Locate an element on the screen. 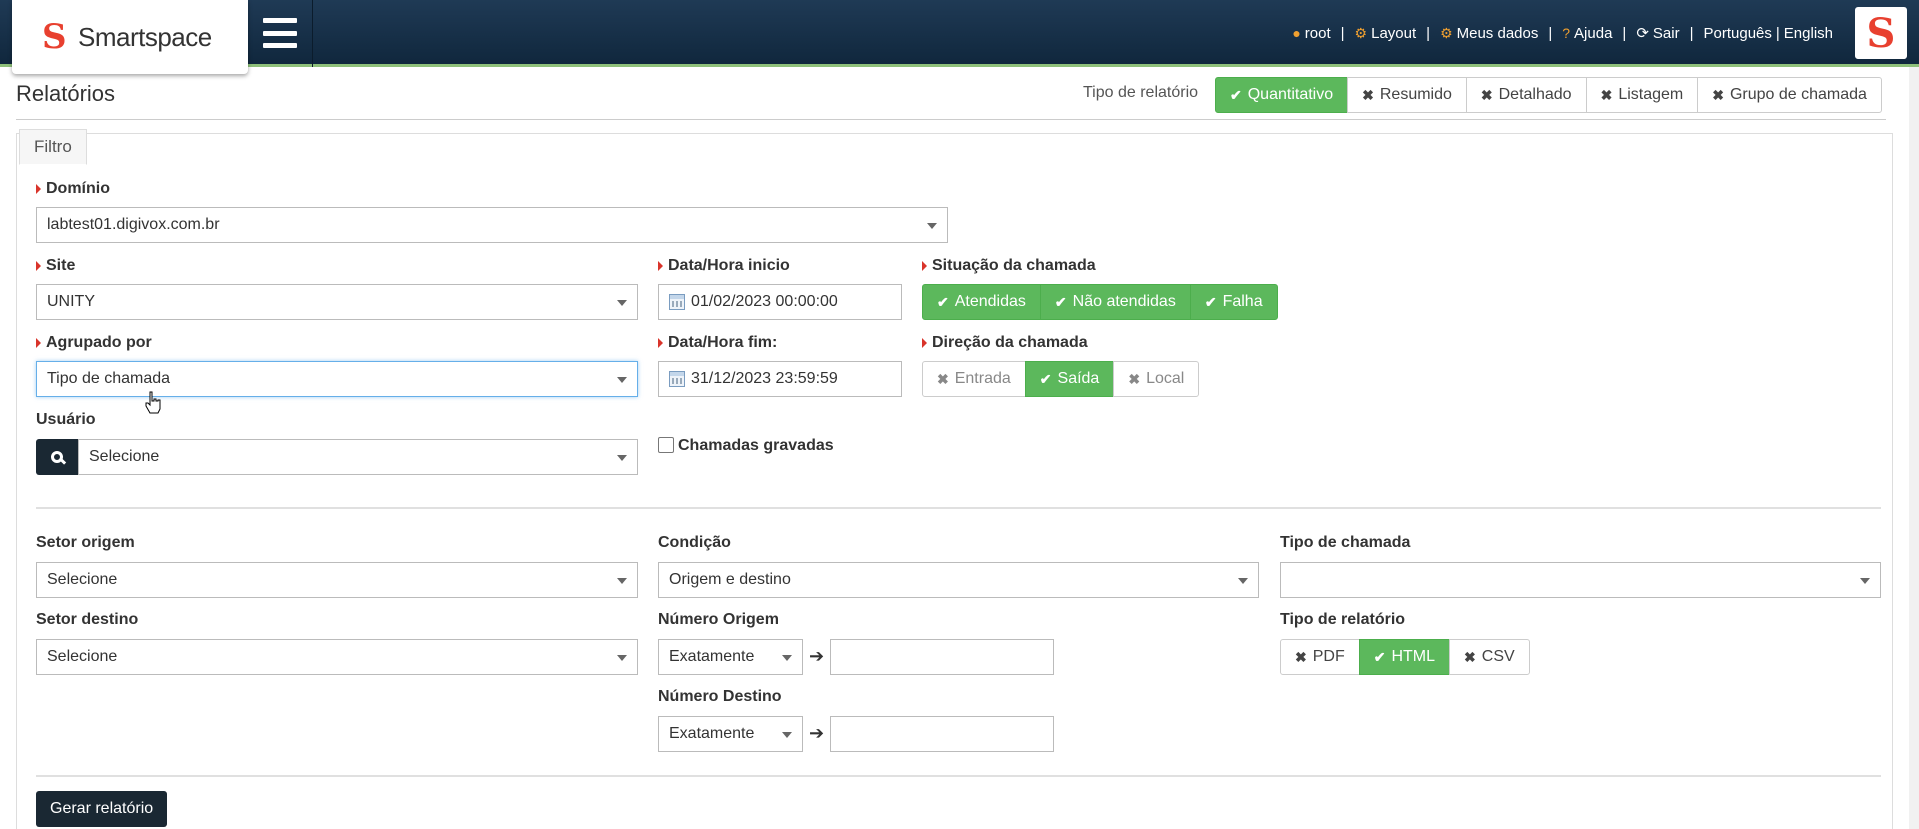 The height and width of the screenshot is (829, 1919). tipo-chamada-select is located at coordinates (1580, 580).